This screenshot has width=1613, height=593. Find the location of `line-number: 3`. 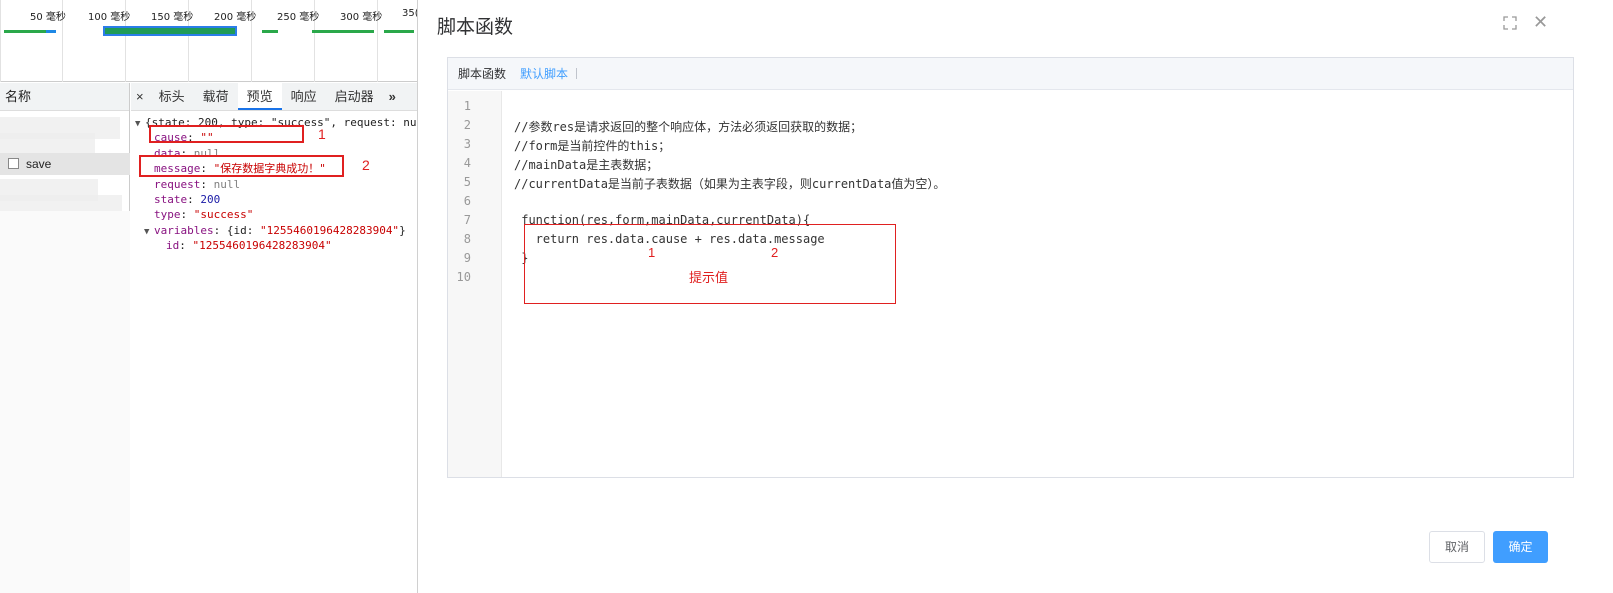

line-number: 3 is located at coordinates (467, 144).